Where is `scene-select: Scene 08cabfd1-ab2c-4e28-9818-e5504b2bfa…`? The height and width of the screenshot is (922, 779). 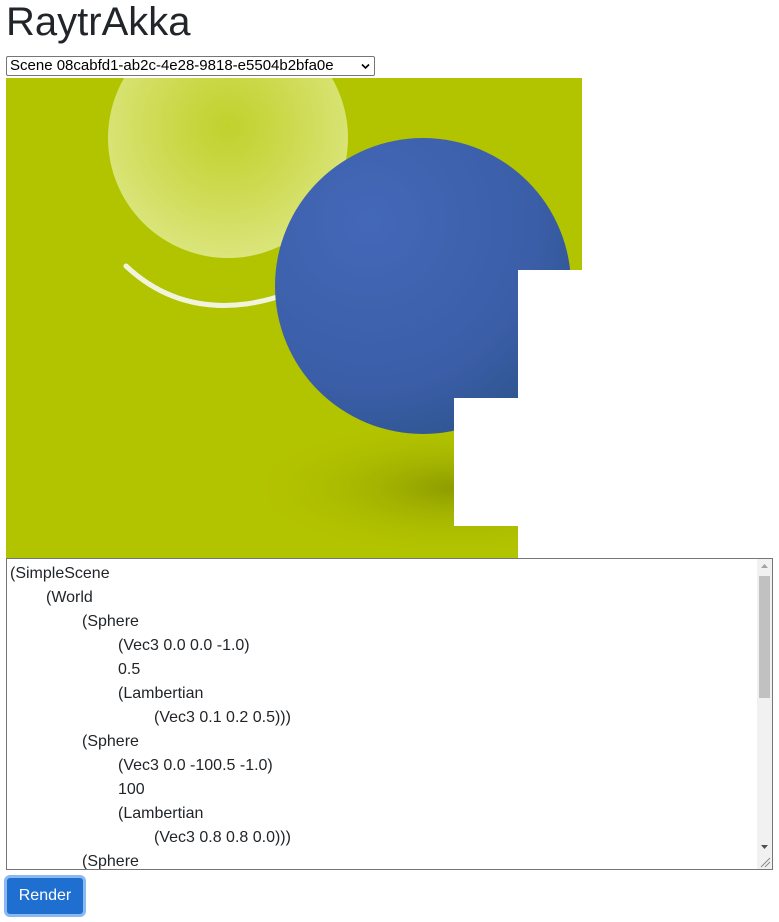 scene-select: Scene 08cabfd1-ab2c-4e28-9818-e5504b2bfa… is located at coordinates (190, 66).